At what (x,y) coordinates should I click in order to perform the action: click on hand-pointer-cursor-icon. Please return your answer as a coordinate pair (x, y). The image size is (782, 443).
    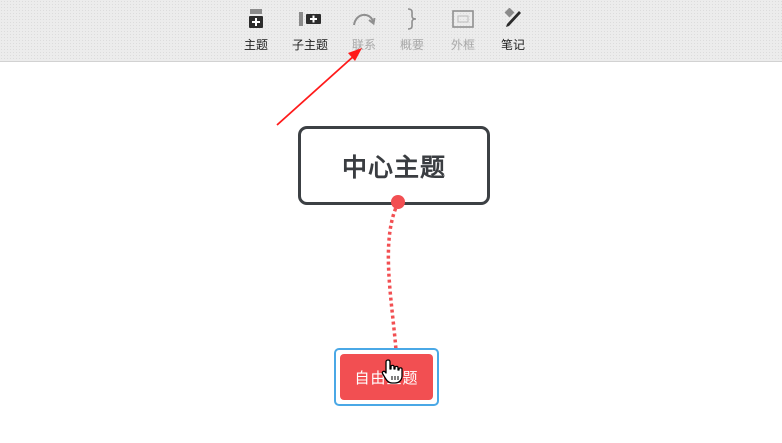
    Looking at the image, I should click on (392, 371).